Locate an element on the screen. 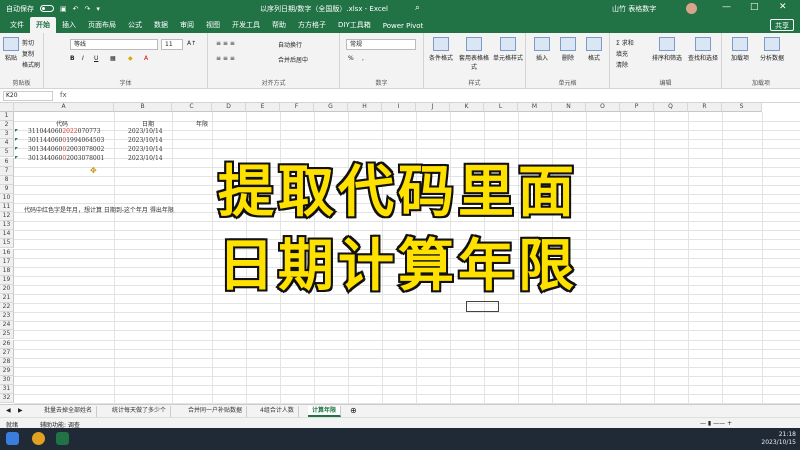 This screenshot has height=450, width=800. tab-9: 帮助 is located at coordinates (279, 26).